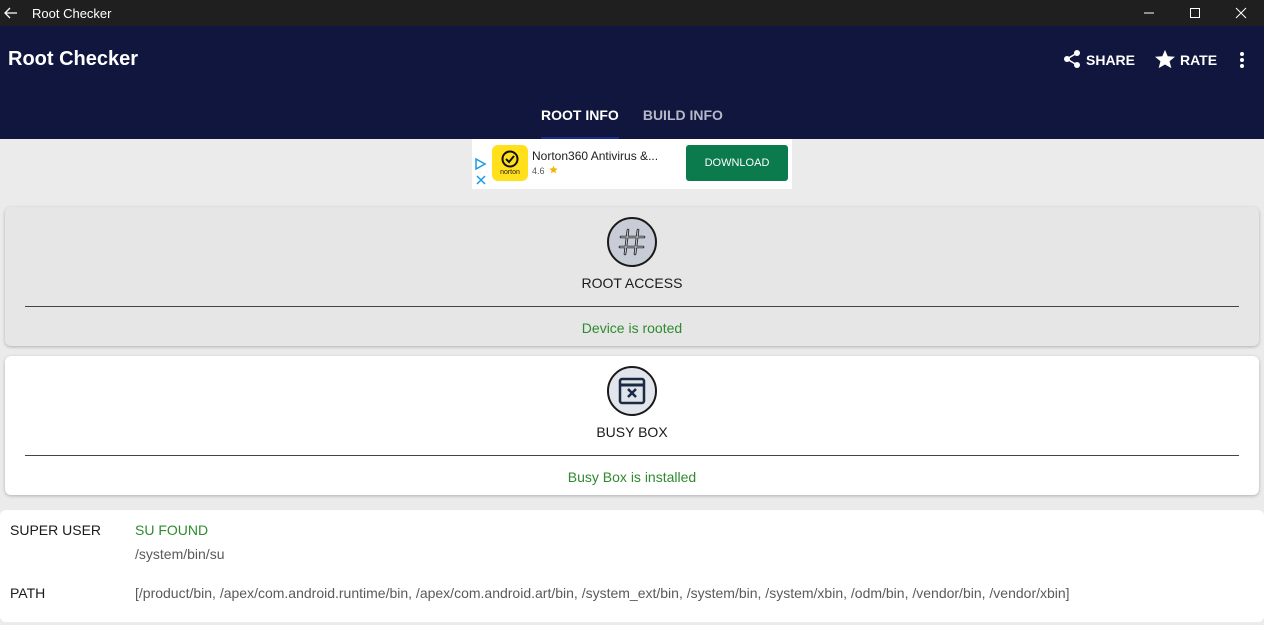 The width and height of the screenshot is (1264, 625). I want to click on minimize-icon, so click(1149, 13).